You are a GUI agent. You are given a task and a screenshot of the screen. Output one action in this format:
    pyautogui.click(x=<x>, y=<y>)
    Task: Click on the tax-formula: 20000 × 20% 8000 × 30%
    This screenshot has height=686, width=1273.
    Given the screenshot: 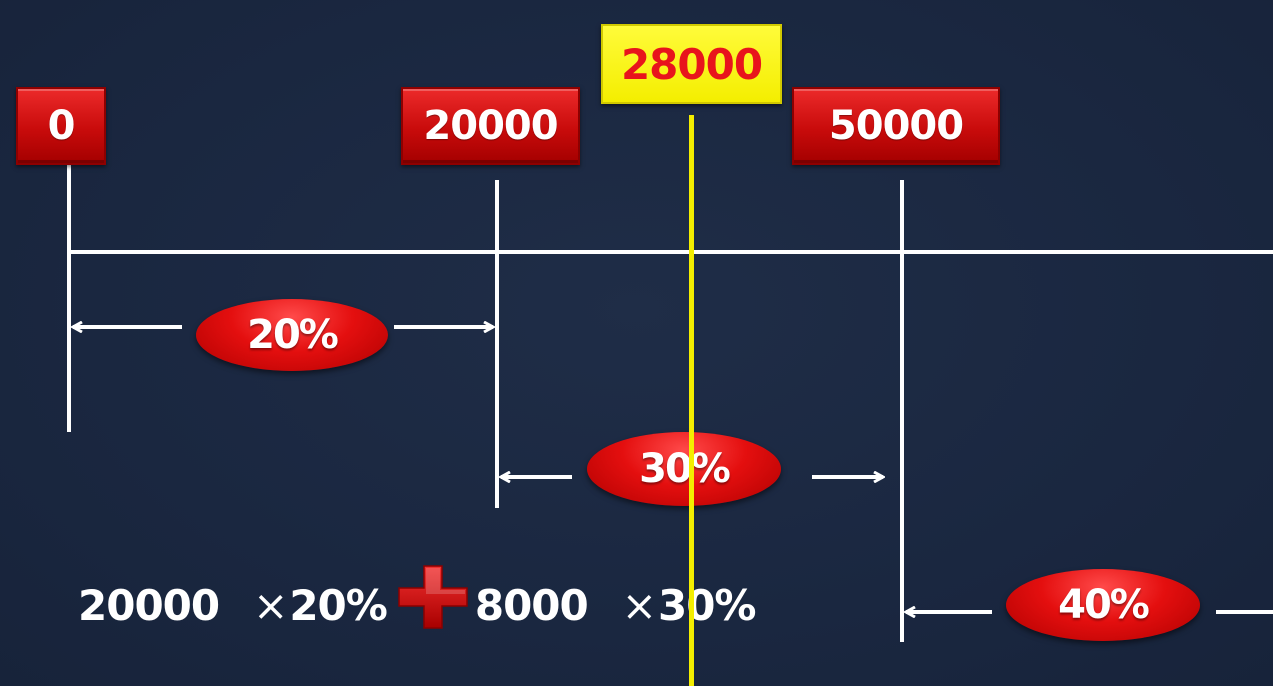 What is the action you would take?
    pyautogui.click(x=417, y=601)
    